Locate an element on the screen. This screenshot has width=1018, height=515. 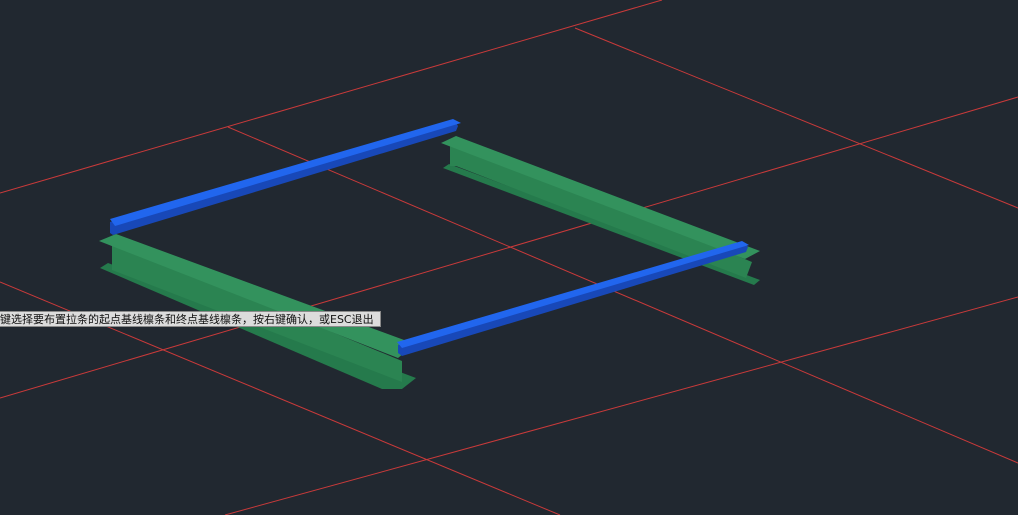
blue-beam-front is located at coordinates (573, 298).